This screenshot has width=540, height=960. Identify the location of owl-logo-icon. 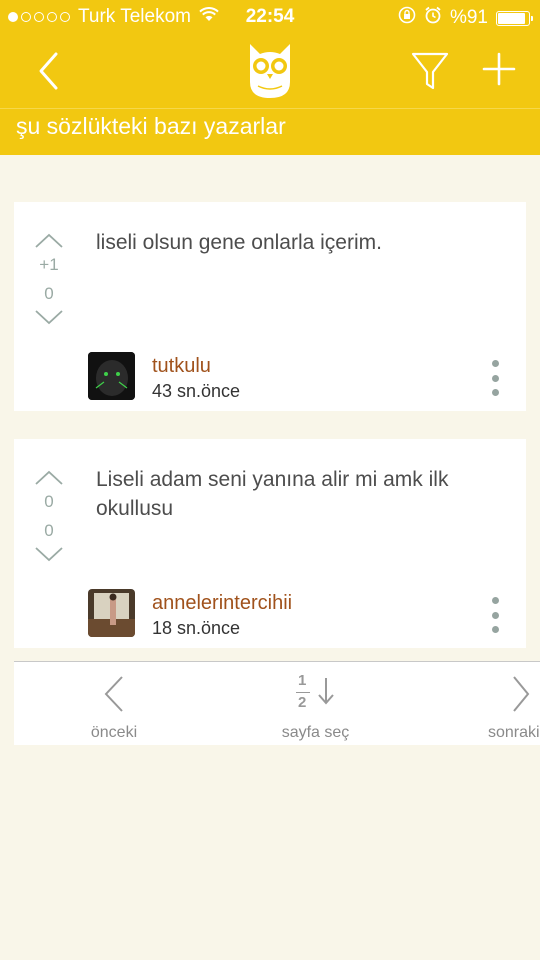
(270, 71).